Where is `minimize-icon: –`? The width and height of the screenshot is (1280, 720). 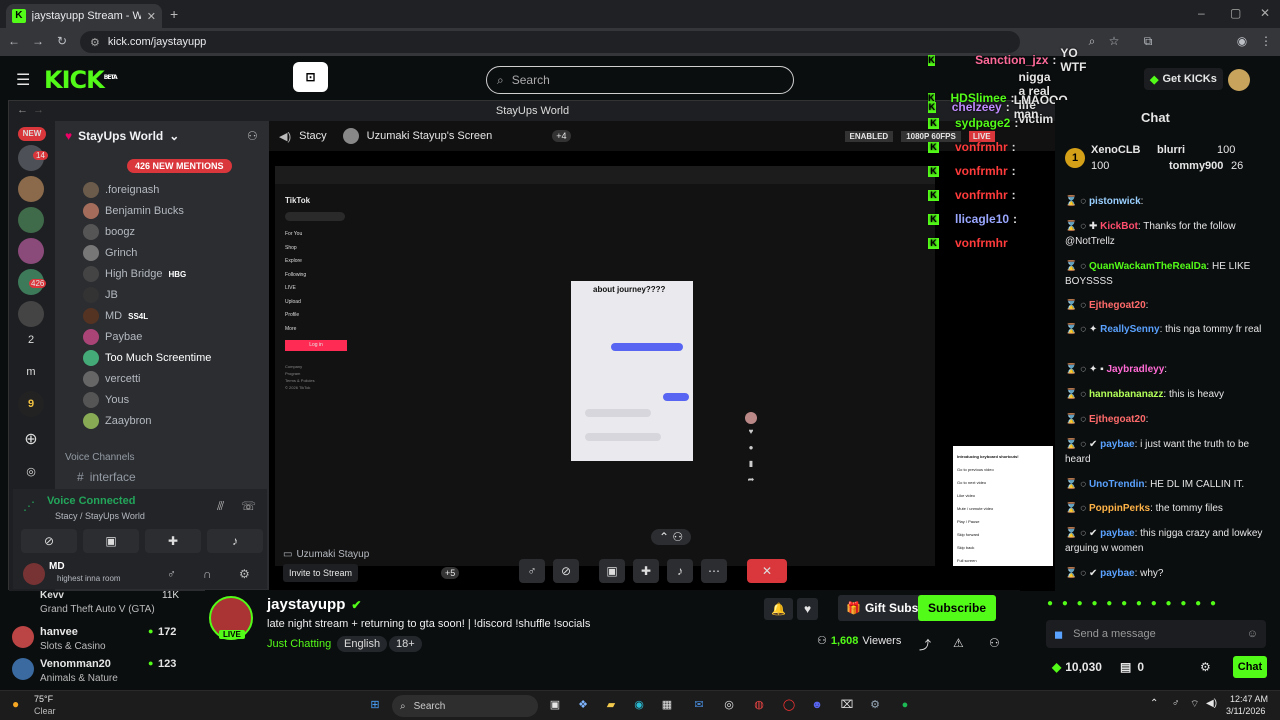 minimize-icon: – is located at coordinates (1201, 13).